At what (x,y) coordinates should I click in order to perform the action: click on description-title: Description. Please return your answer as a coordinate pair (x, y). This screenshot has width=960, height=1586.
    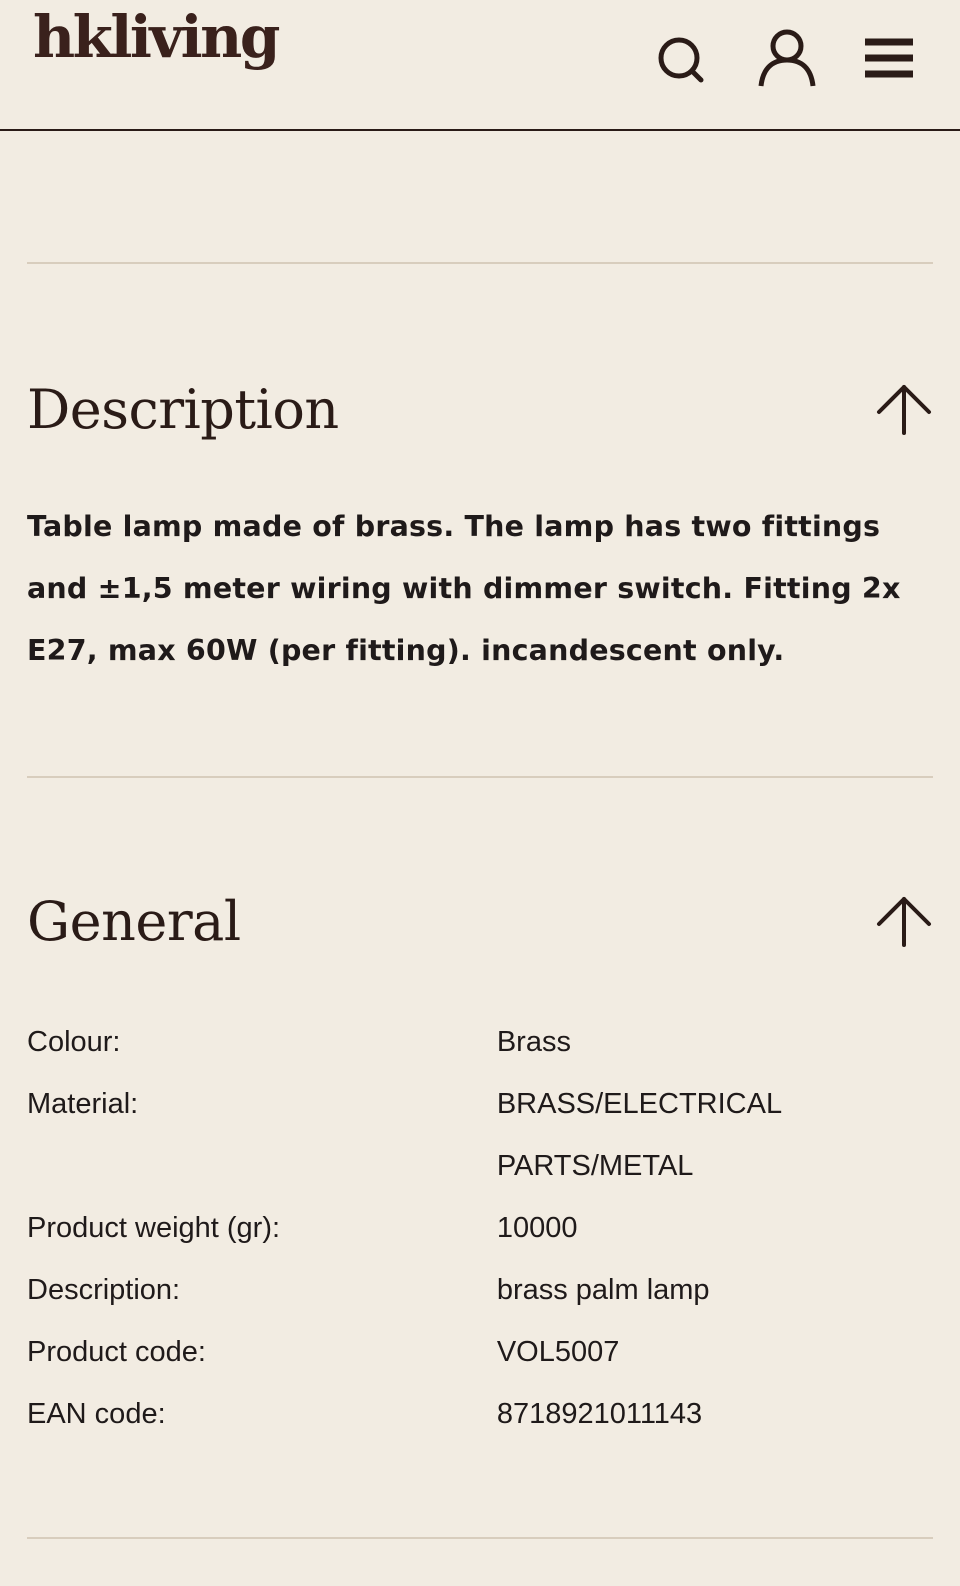
    Looking at the image, I should click on (183, 409).